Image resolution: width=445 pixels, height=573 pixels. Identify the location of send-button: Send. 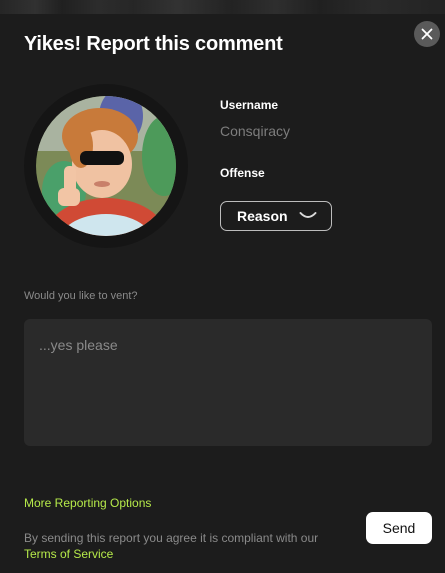
(399, 528).